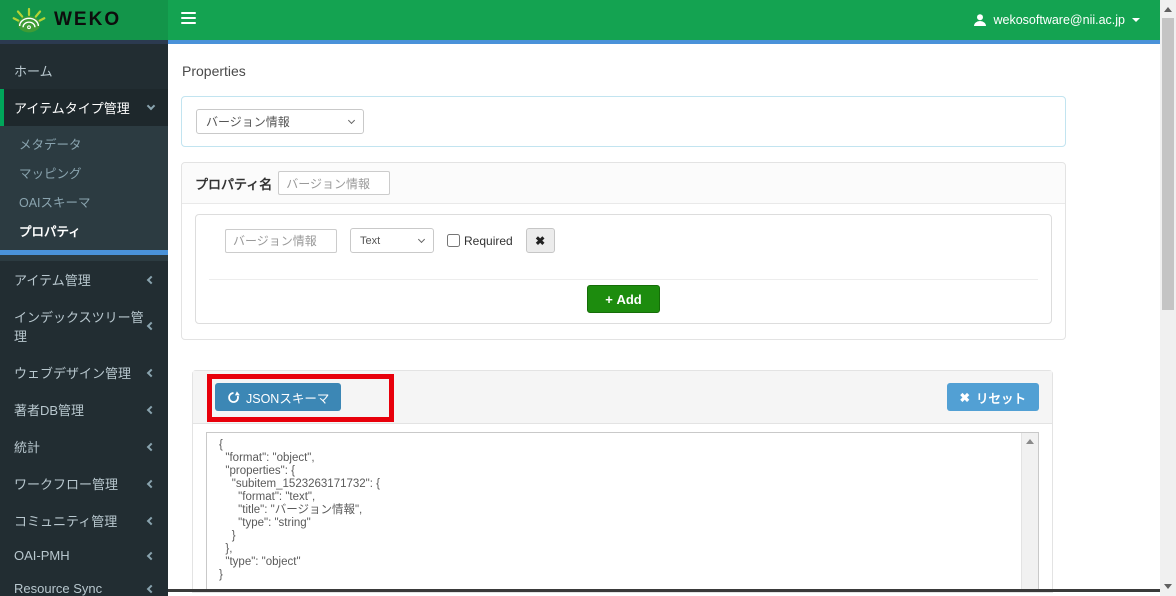  I want to click on sidebar-item-workflow-admin: ワークフロー管理, so click(84, 483).